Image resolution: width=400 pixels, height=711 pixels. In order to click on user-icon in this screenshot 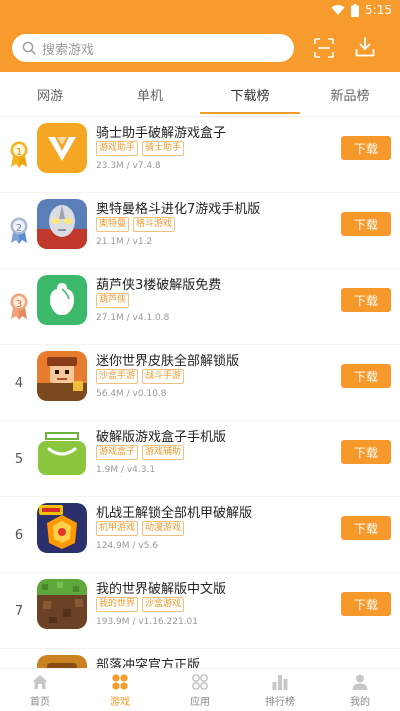, I will do `click(360, 682)`.